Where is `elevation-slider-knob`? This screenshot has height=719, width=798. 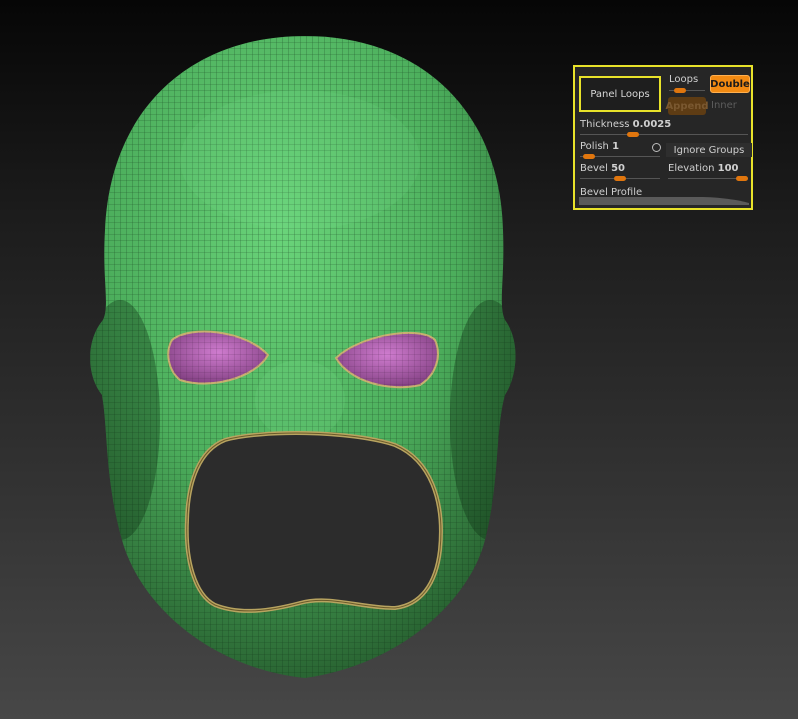
elevation-slider-knob is located at coordinates (742, 178).